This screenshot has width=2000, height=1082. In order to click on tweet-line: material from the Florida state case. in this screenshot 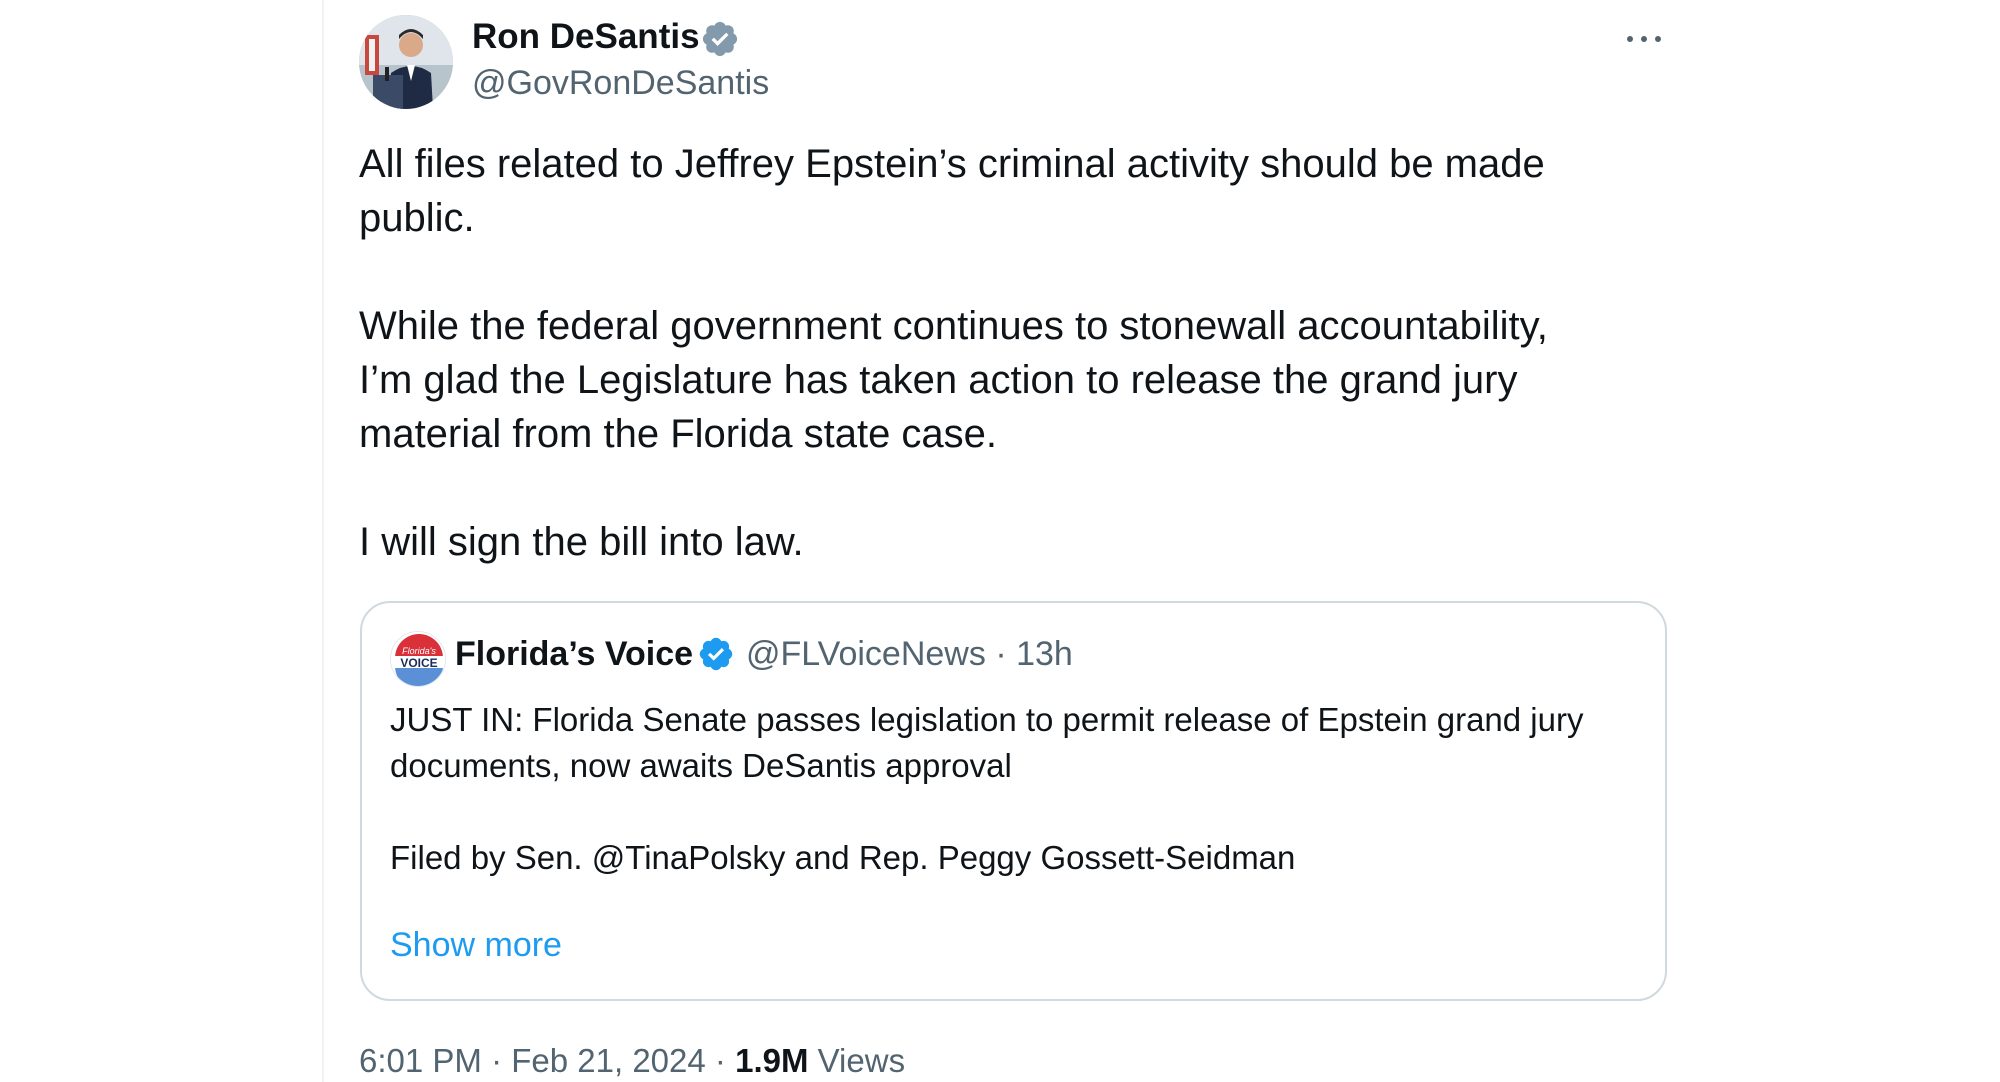, I will do `click(678, 434)`.